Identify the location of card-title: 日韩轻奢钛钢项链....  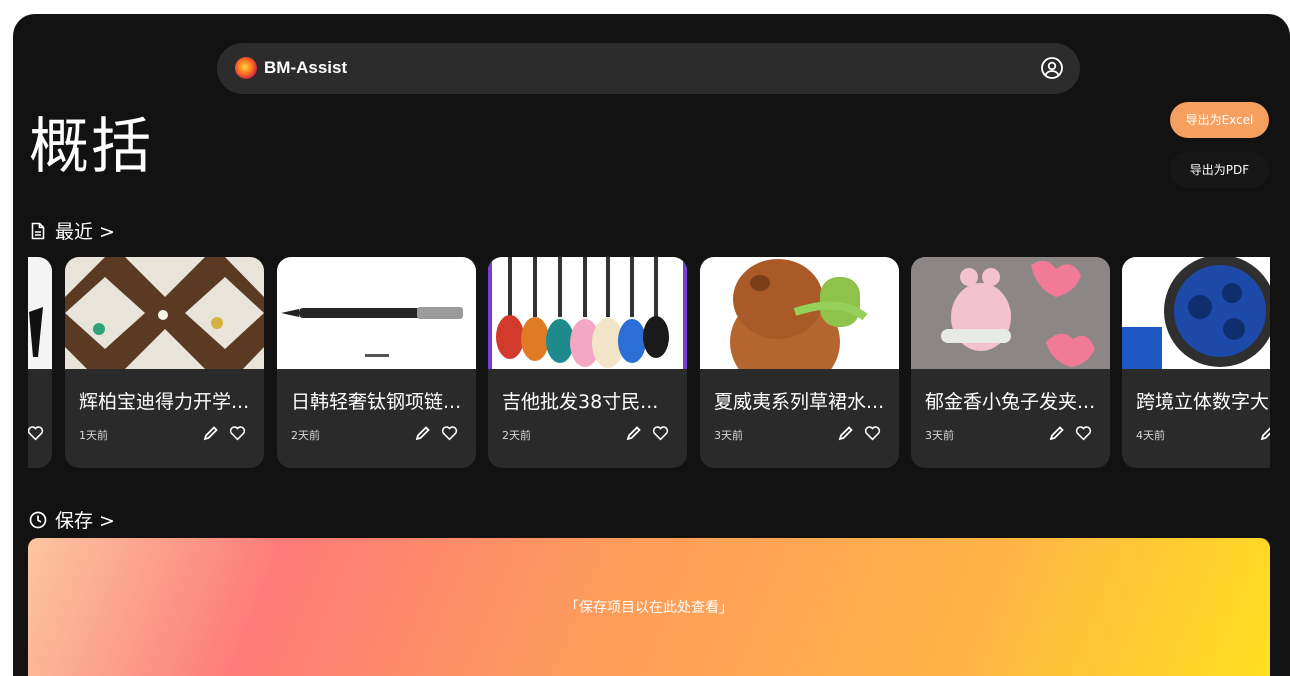
(376, 402).